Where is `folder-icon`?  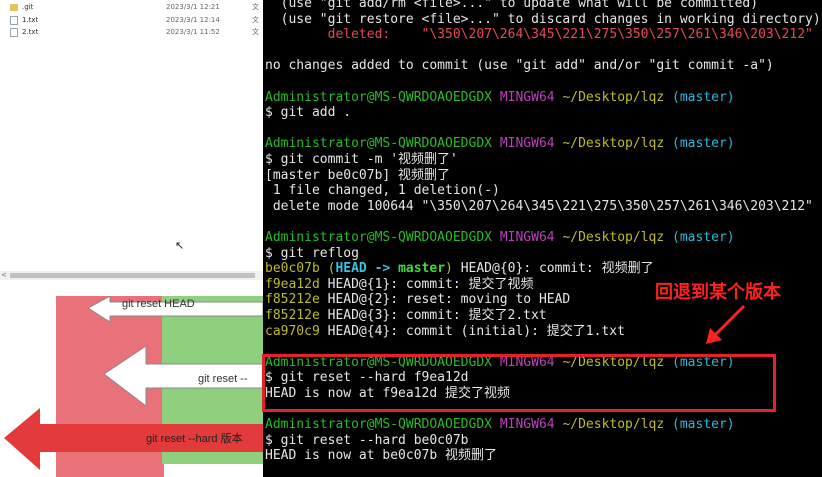
folder-icon is located at coordinates (14, 7).